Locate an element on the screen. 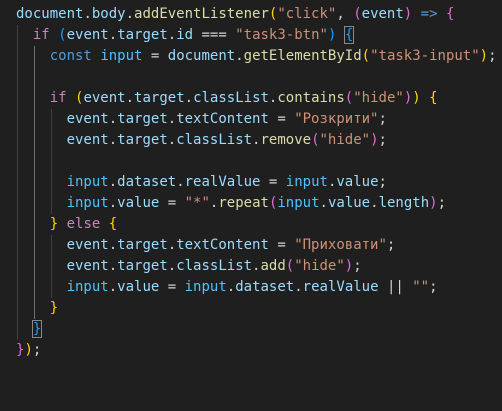  code-token: document is located at coordinates (201, 56).